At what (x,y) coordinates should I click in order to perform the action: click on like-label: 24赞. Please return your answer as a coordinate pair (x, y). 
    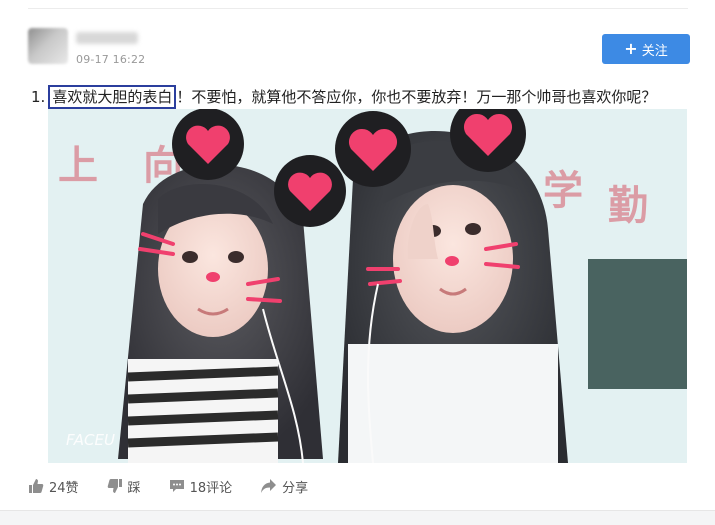
    Looking at the image, I should click on (64, 488).